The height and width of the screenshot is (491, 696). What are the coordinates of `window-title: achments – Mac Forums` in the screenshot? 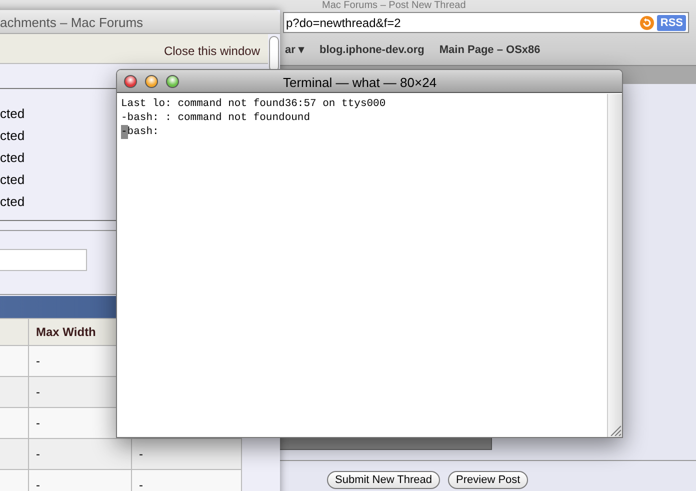 It's located at (72, 23).